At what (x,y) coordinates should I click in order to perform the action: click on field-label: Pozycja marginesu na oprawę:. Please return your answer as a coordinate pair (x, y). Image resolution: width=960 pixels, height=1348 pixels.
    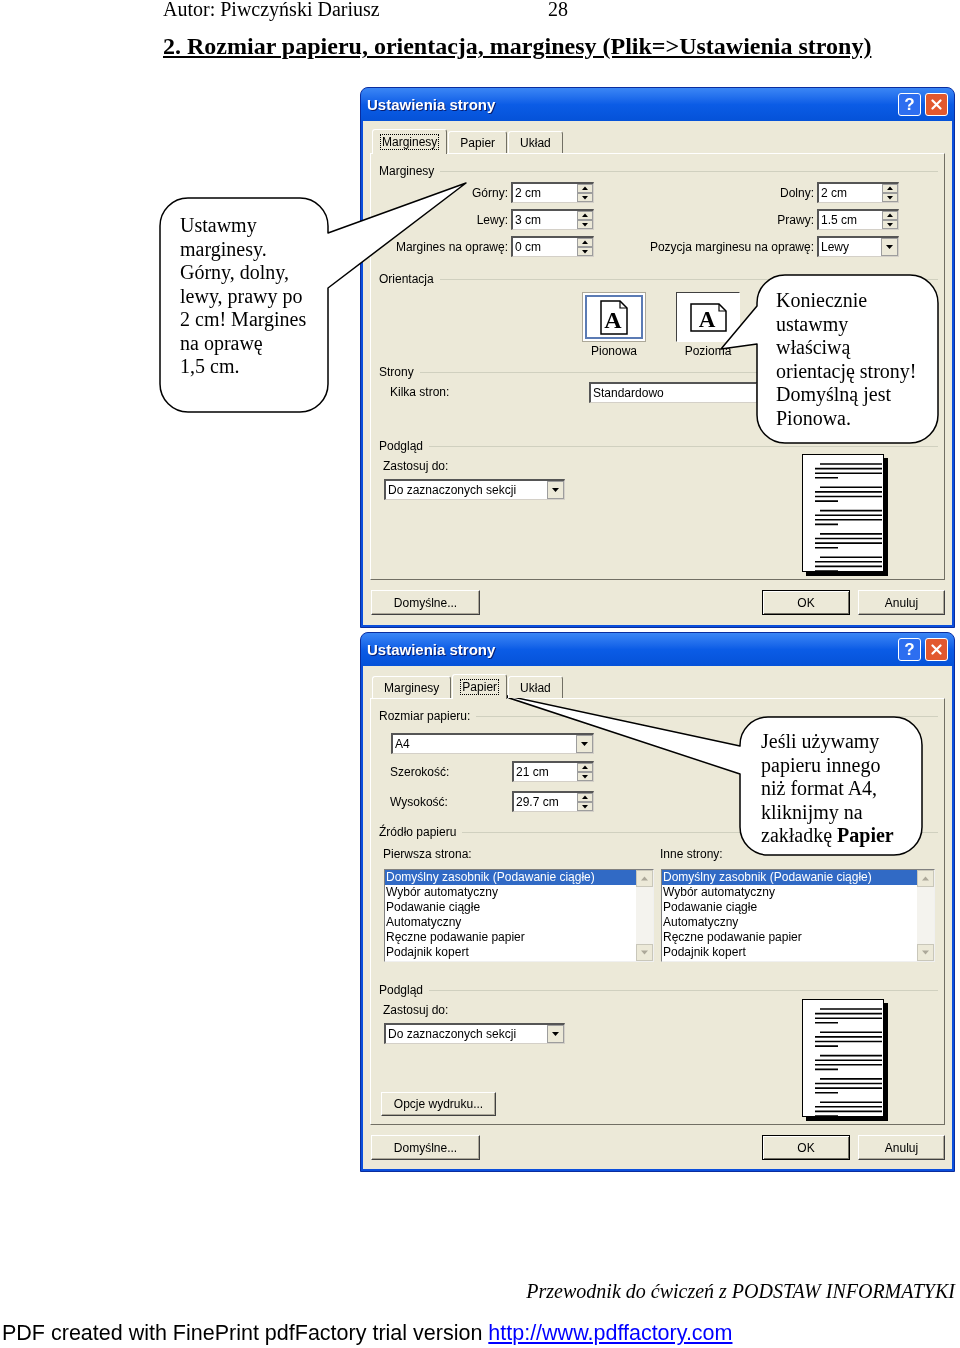
    Looking at the image, I should click on (731, 246).